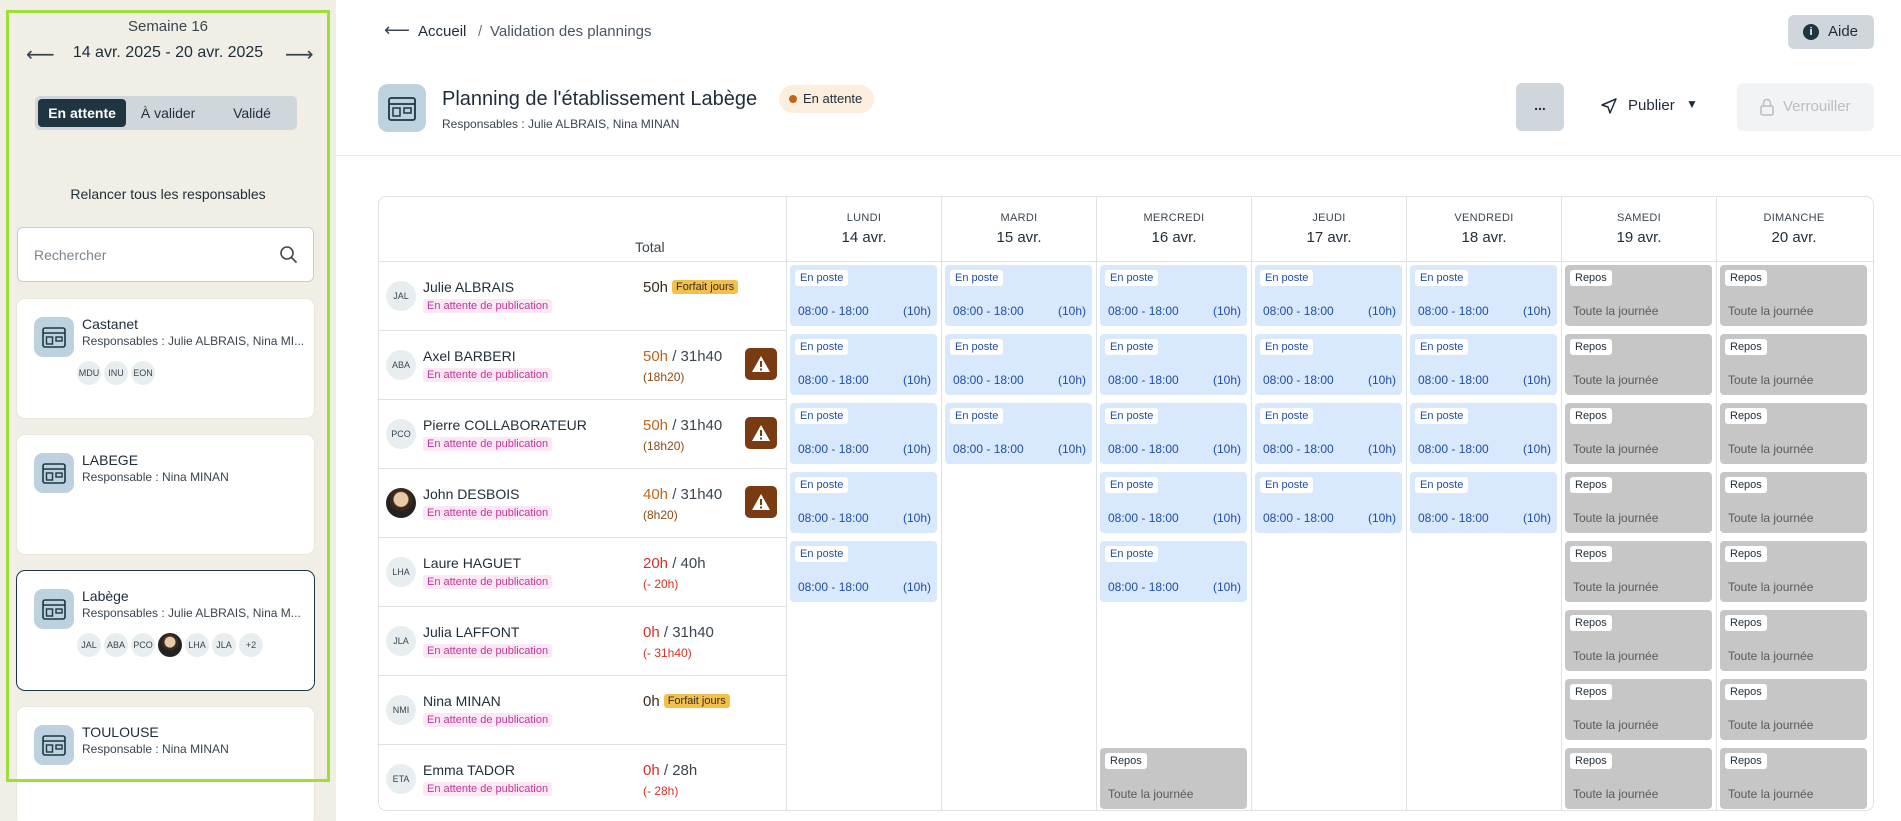 The width and height of the screenshot is (1901, 821). What do you see at coordinates (864, 218) in the screenshot?
I see `day-name: LUNDI` at bounding box center [864, 218].